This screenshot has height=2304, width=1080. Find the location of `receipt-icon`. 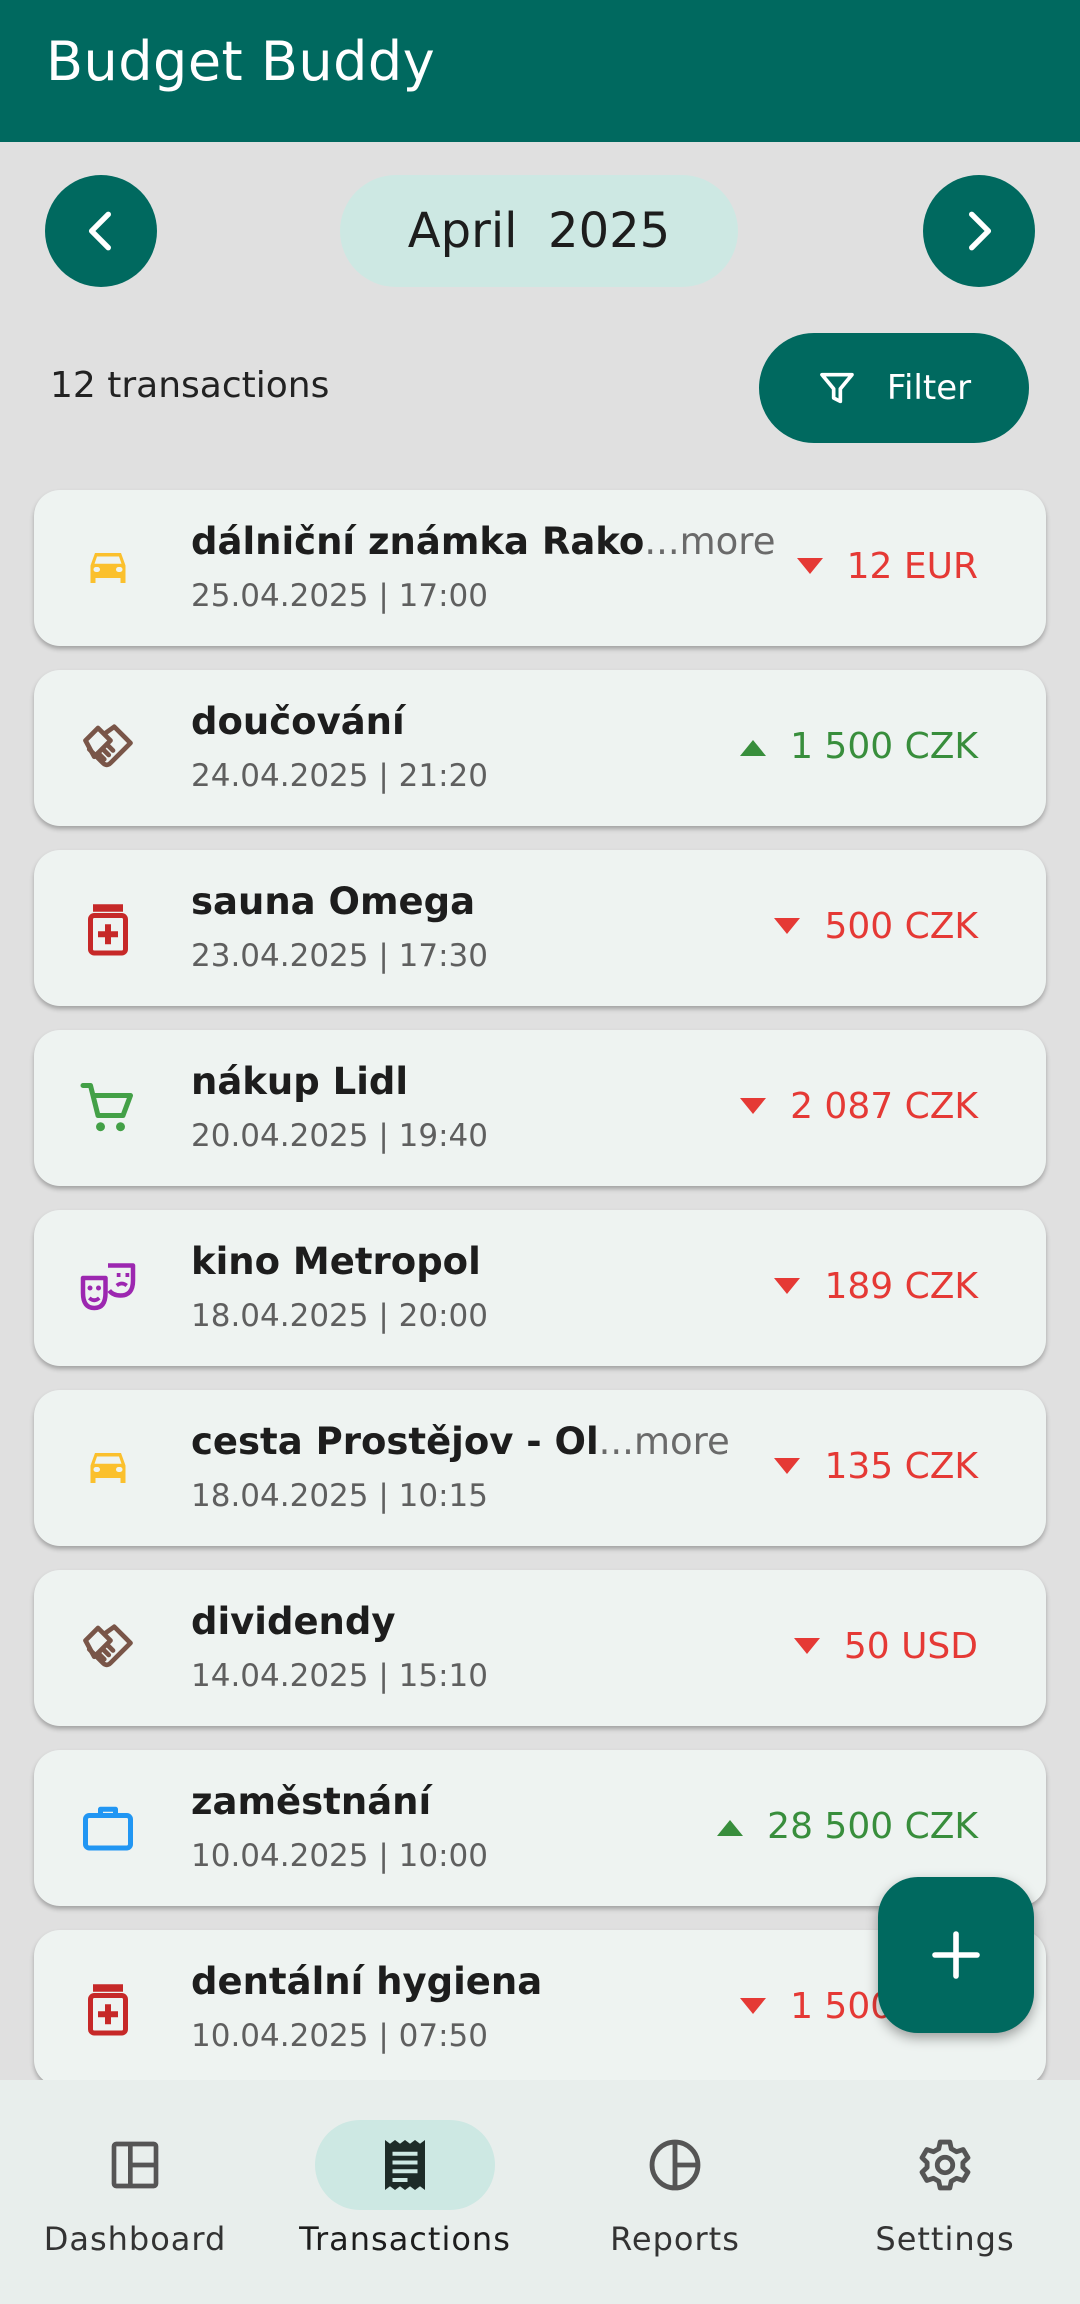

receipt-icon is located at coordinates (405, 2165).